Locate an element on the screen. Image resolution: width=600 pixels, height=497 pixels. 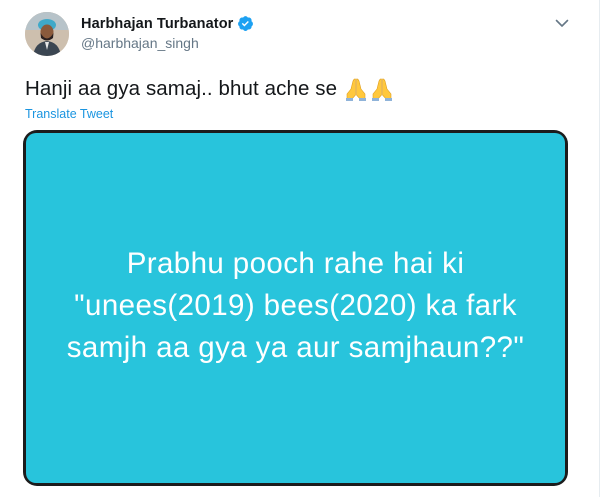
tweet-text: Hanji aa gya samaj.. bhut ache se is located at coordinates (210, 89).